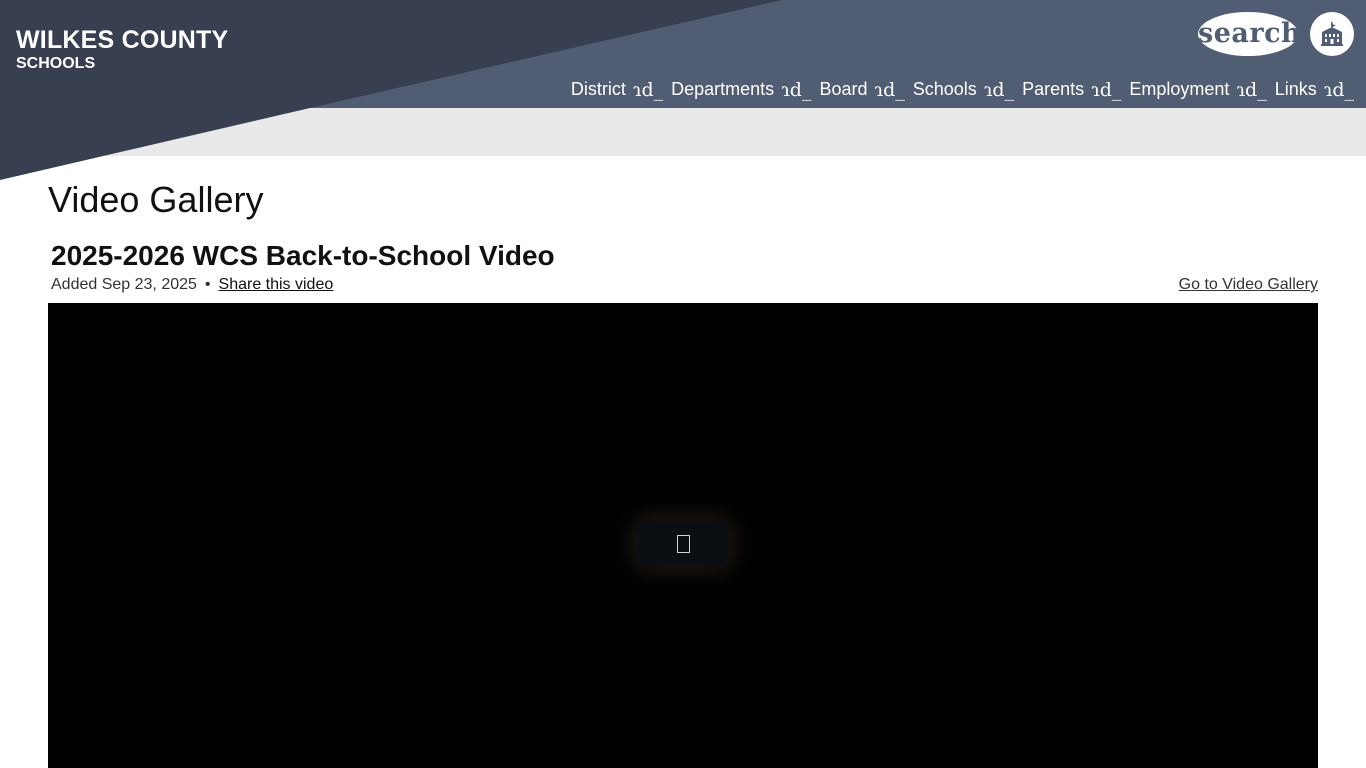  I want to click on page-title: Video Gallery, so click(156, 199).